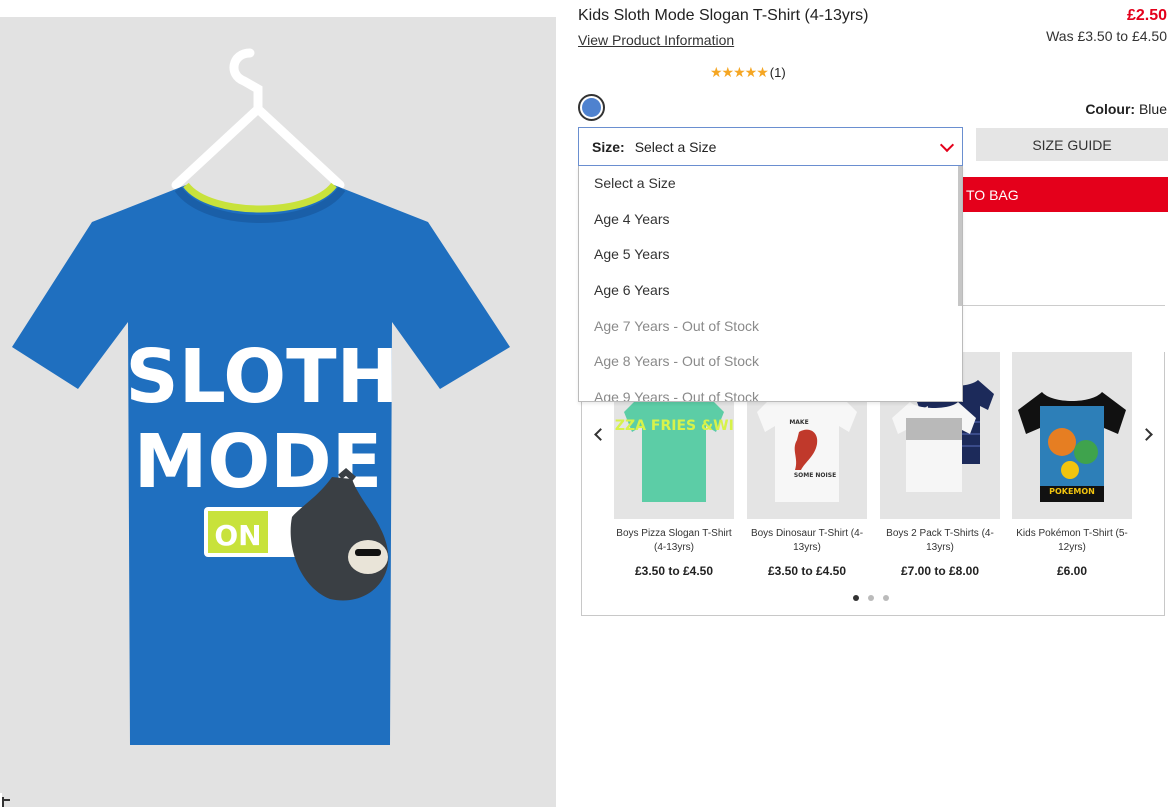  I want to click on colour-label: Colour: Blue, so click(1126, 109).